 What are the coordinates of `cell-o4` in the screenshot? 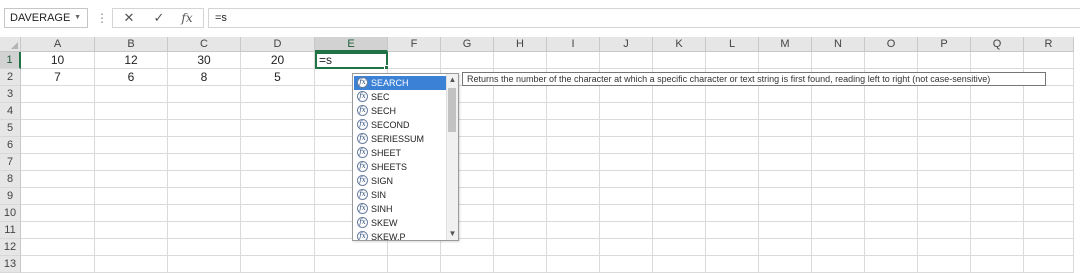 It's located at (891, 111).